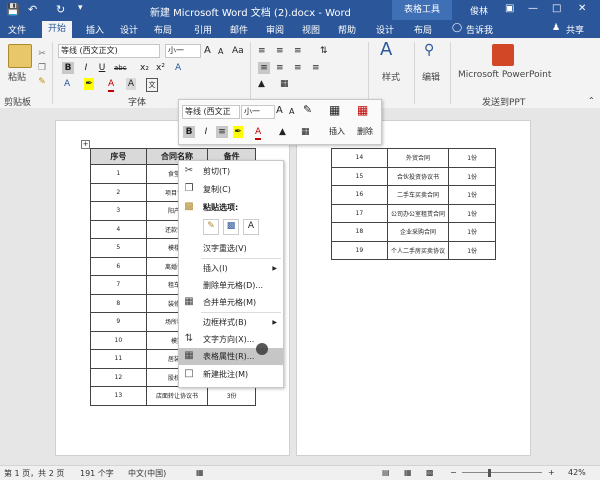 Image resolution: width=600 pixels, height=480 pixels. What do you see at coordinates (231, 396) in the screenshot?
I see `table-cell: 3份` at bounding box center [231, 396].